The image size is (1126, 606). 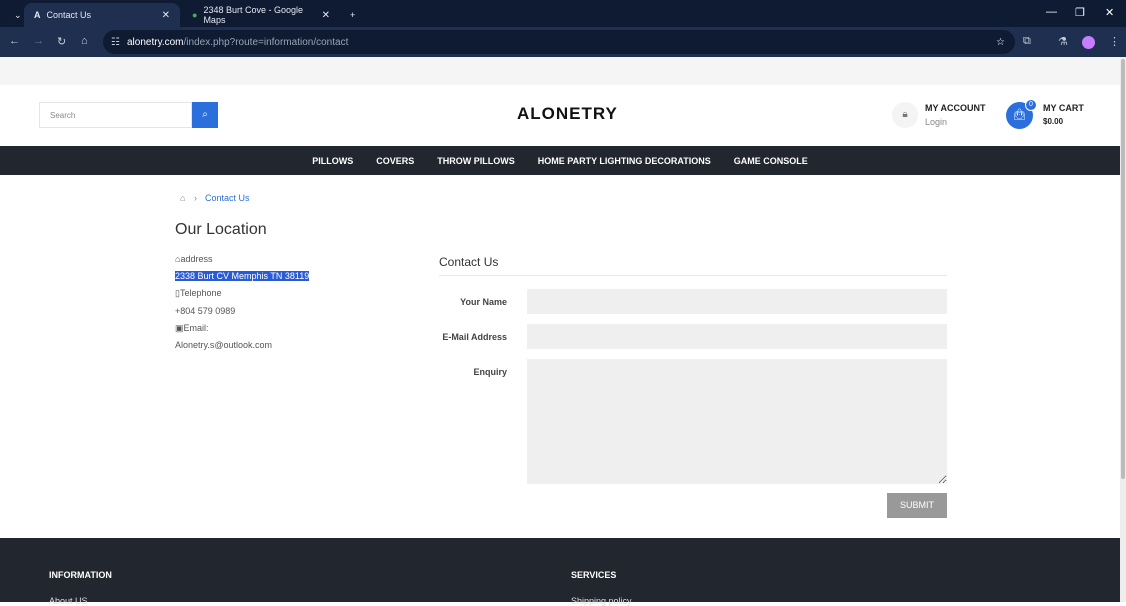 What do you see at coordinates (567, 114) in the screenshot?
I see `site-logo: ALONETRY` at bounding box center [567, 114].